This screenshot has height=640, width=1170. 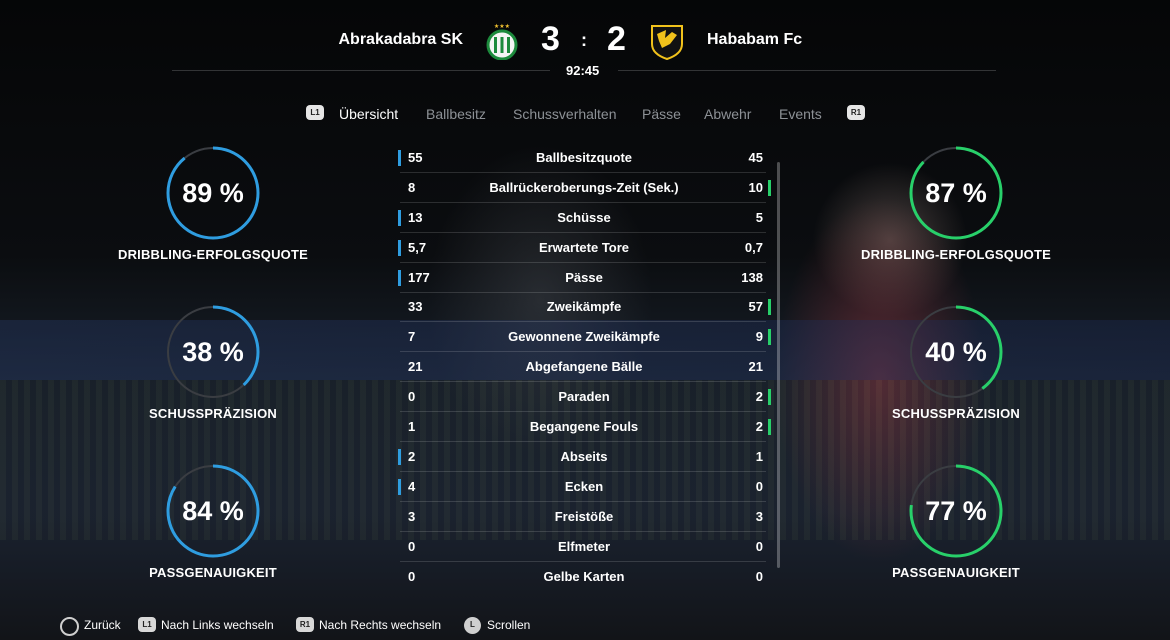 I want to click on footer-next-hint: Nach Rechts wechseln, so click(x=380, y=625).